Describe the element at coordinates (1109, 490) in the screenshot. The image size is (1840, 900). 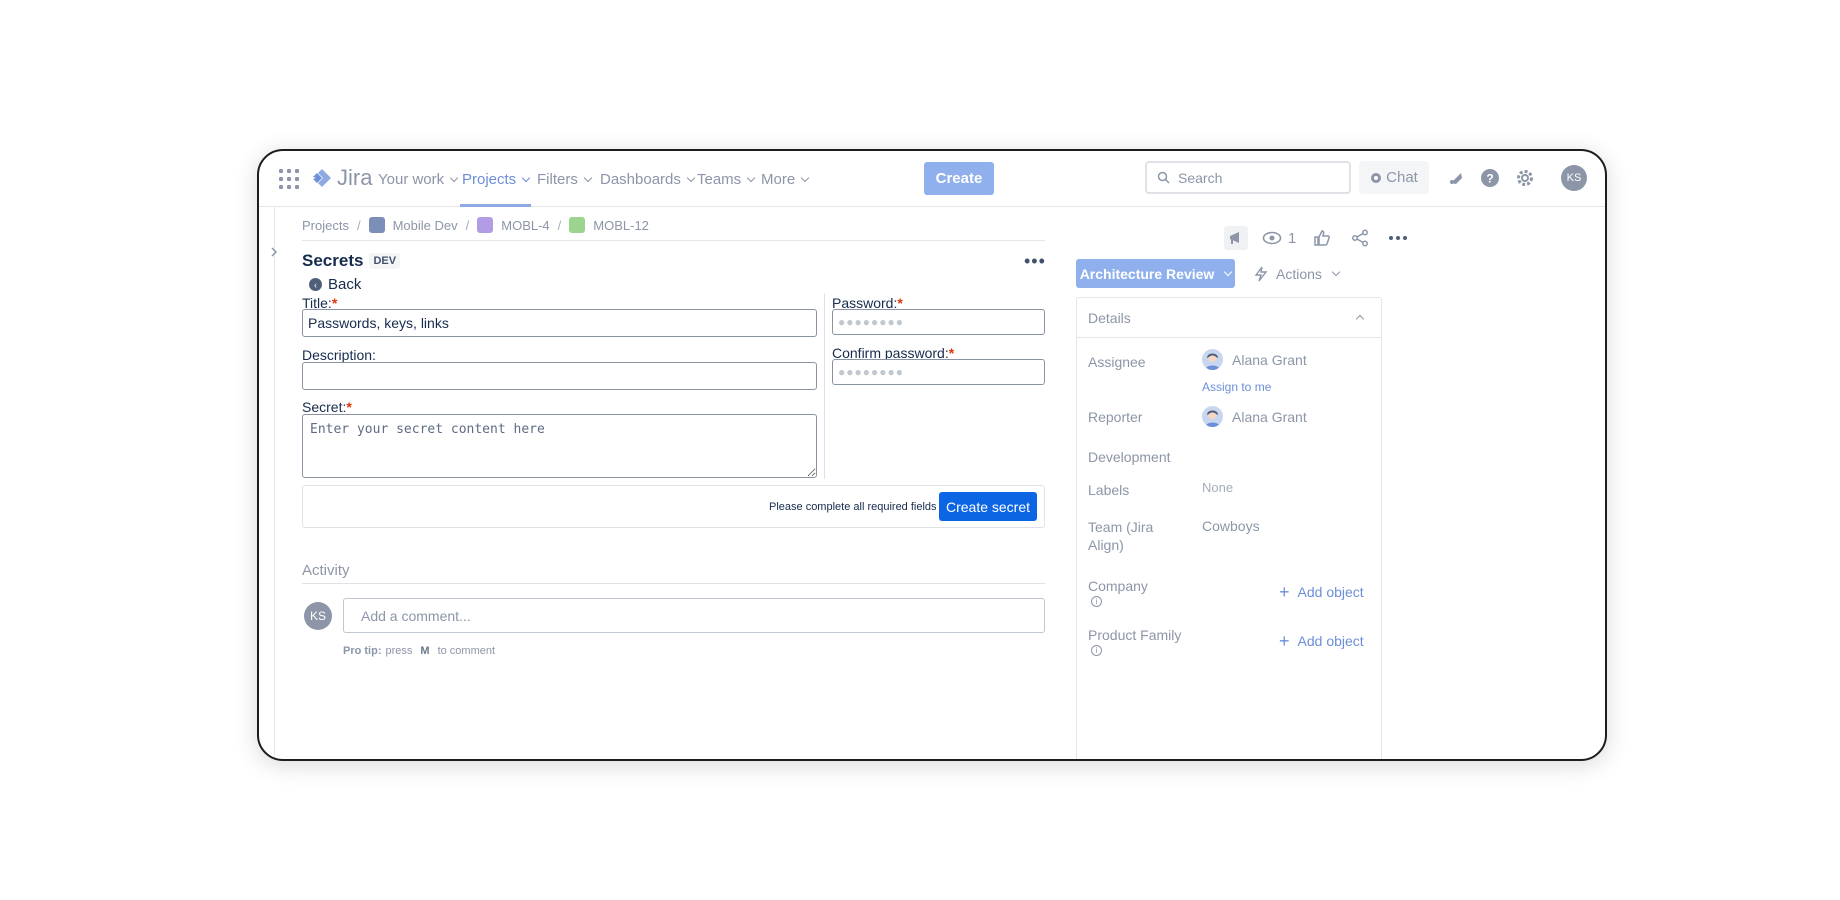
I see `labels-label: Labels` at that location.